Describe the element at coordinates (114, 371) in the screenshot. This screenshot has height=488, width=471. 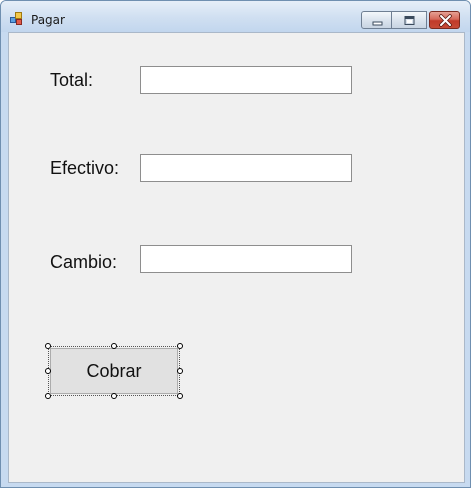
I see `cobrar-button: Cobrar` at that location.